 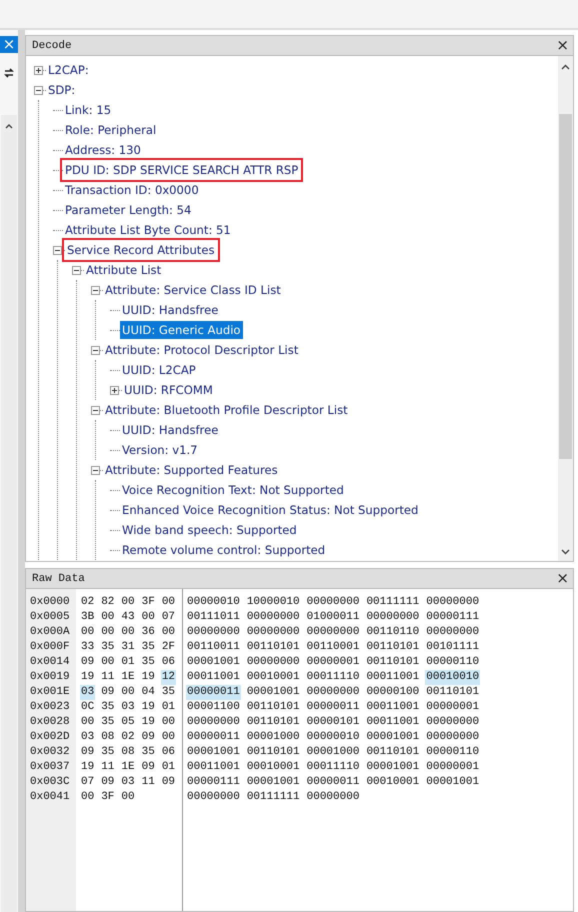 I want to click on hex-byte: 1E, so click(x=128, y=767).